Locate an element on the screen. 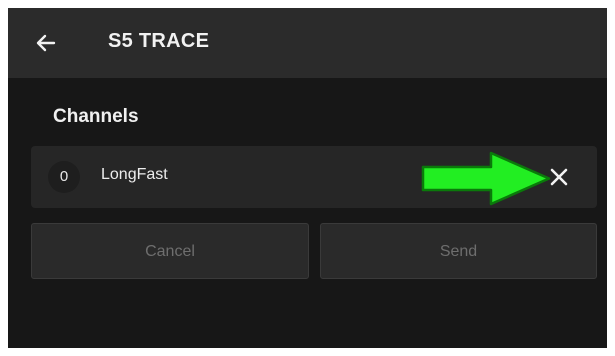  close-icon is located at coordinates (559, 177).